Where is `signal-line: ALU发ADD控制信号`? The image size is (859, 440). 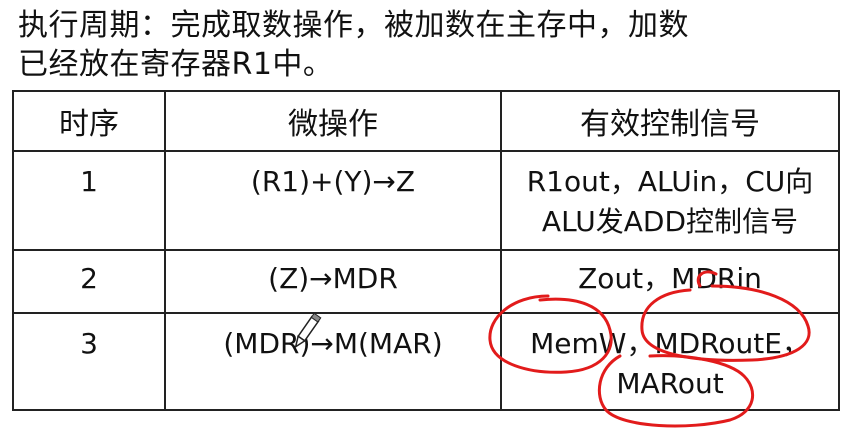
signal-line: ALU发ADD控制信号 is located at coordinates (670, 221).